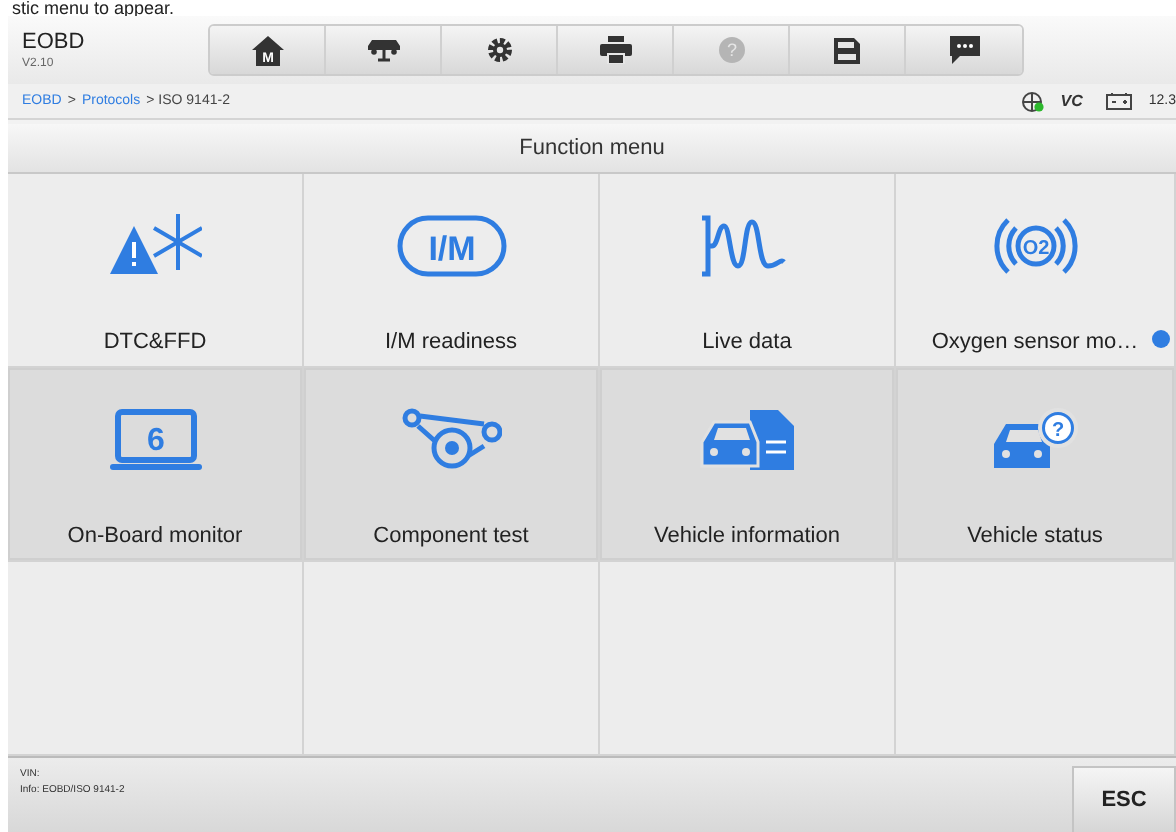 The height and width of the screenshot is (832, 1176). What do you see at coordinates (748, 271) in the screenshot?
I see `function-tile: Live data` at bounding box center [748, 271].